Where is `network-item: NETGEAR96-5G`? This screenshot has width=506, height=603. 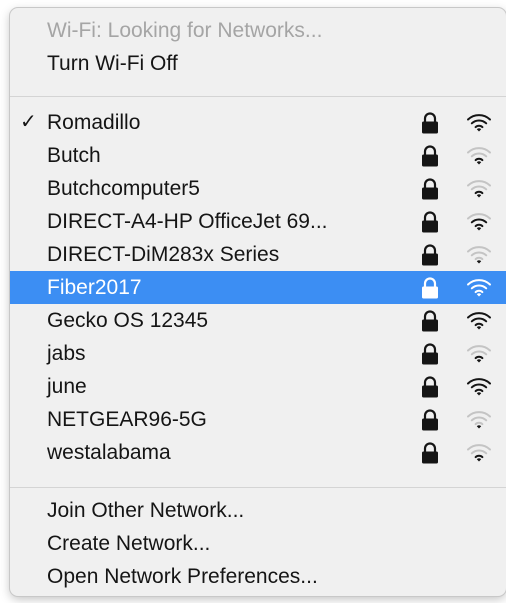
network-item: NETGEAR96-5G is located at coordinates (258, 419).